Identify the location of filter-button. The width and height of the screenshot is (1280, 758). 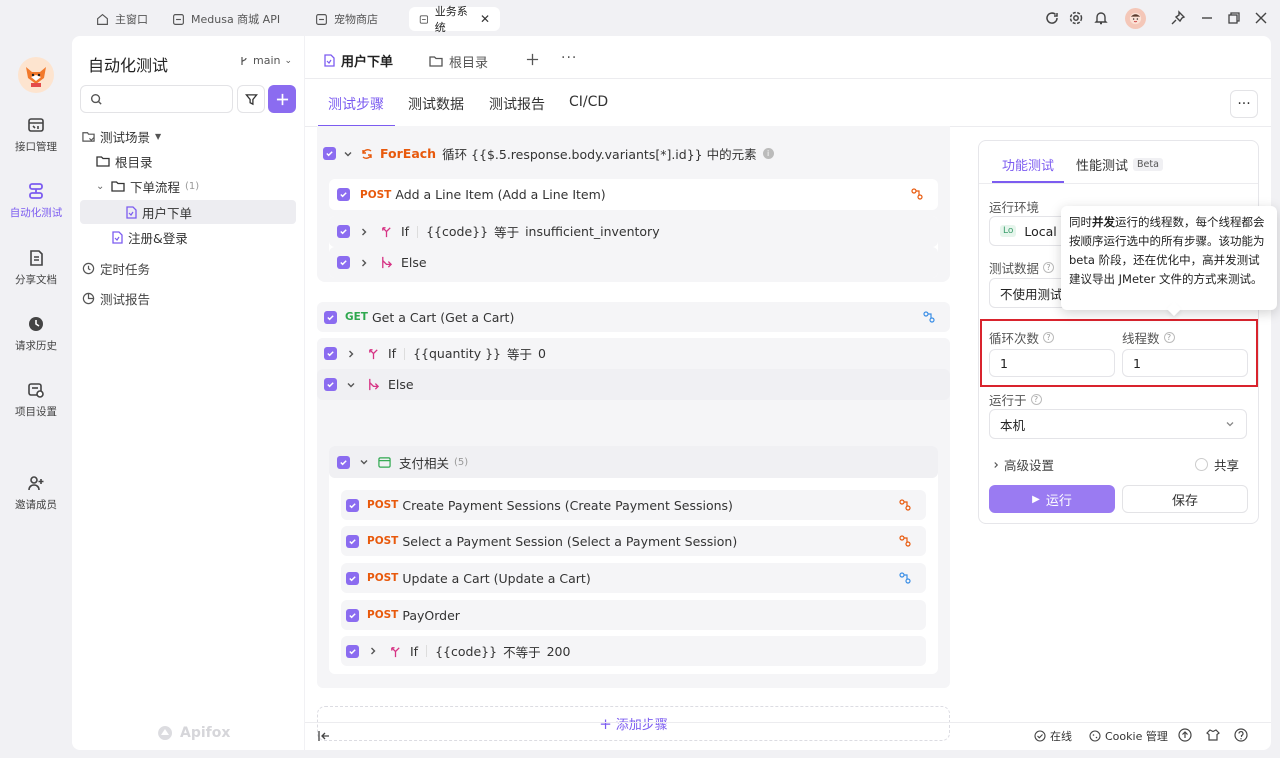
(251, 99).